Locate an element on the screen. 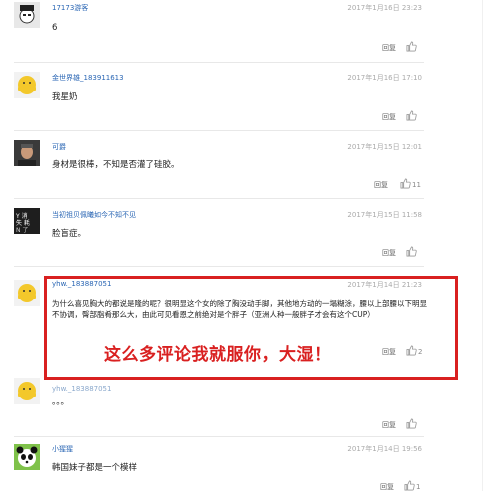 The image size is (500, 492). like-count: 1 is located at coordinates (418, 487).